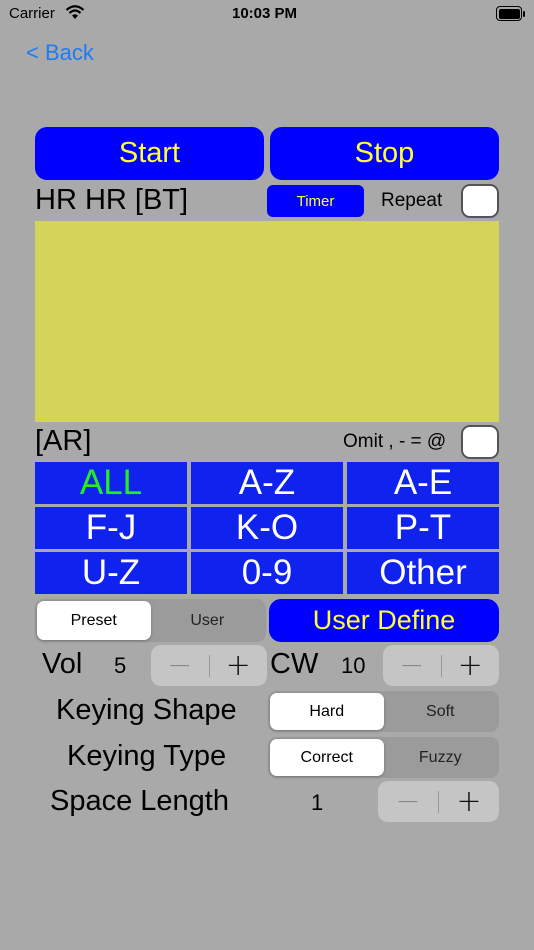 The width and height of the screenshot is (534, 950). I want to click on omit-checkbox, so click(480, 442).